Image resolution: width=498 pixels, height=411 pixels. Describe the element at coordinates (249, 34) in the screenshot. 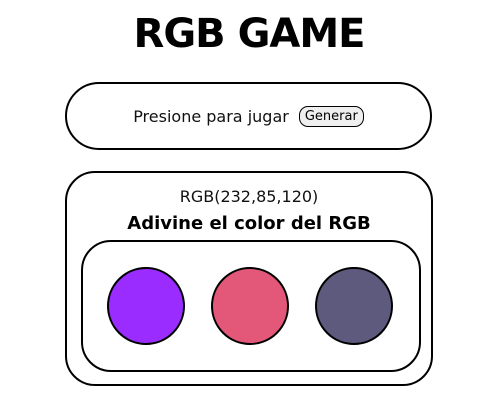

I see `page-title: RGB GAME` at that location.